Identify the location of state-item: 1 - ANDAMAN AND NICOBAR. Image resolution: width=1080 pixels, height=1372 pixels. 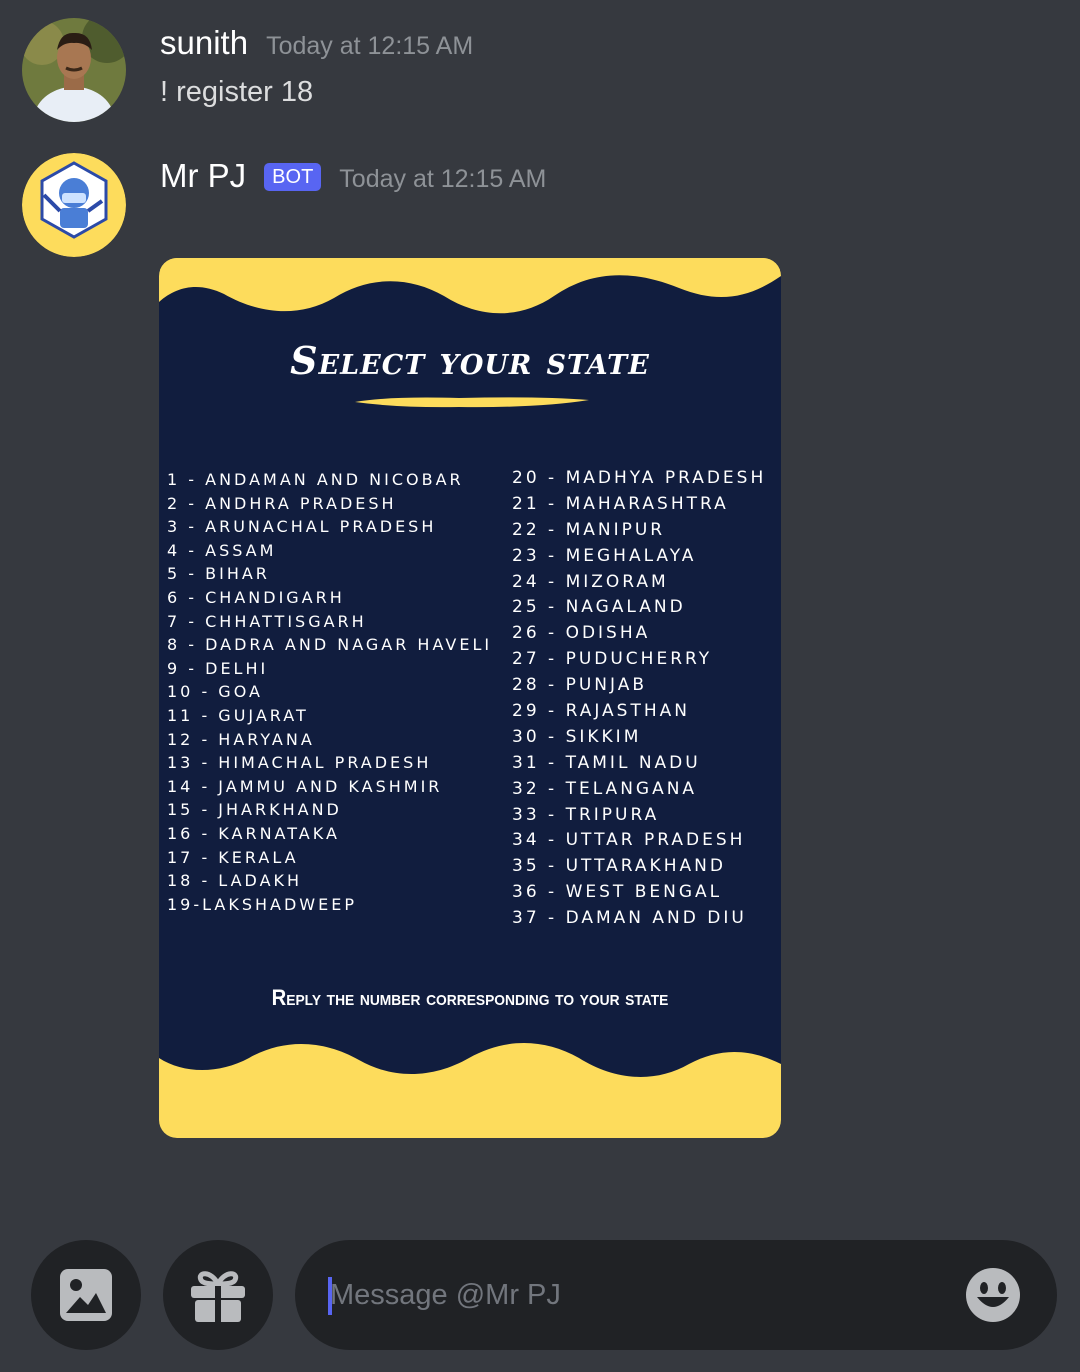
(315, 479).